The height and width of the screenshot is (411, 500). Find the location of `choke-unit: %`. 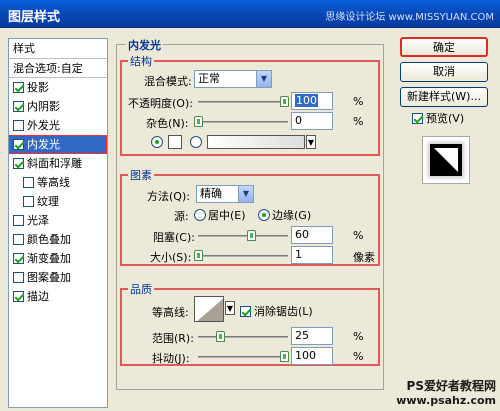

choke-unit: % is located at coordinates (358, 235).